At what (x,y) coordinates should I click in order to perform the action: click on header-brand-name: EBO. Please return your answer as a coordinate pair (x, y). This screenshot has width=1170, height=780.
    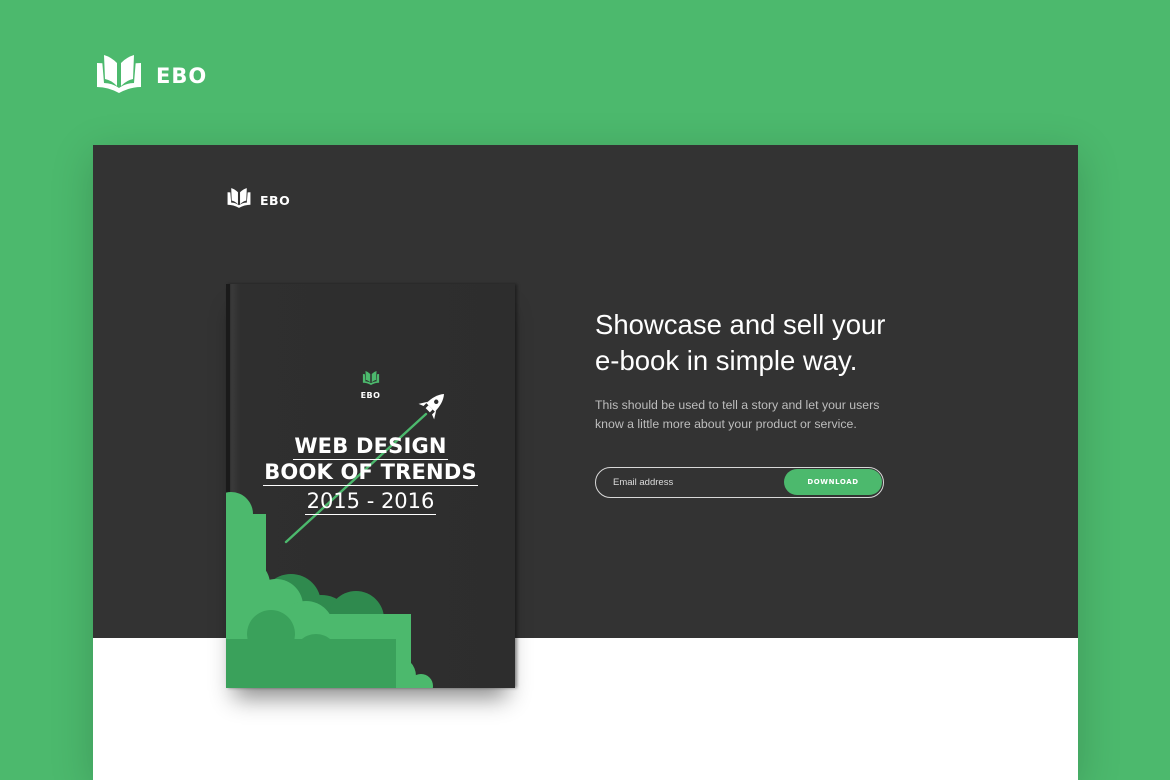
    Looking at the image, I should click on (275, 200).